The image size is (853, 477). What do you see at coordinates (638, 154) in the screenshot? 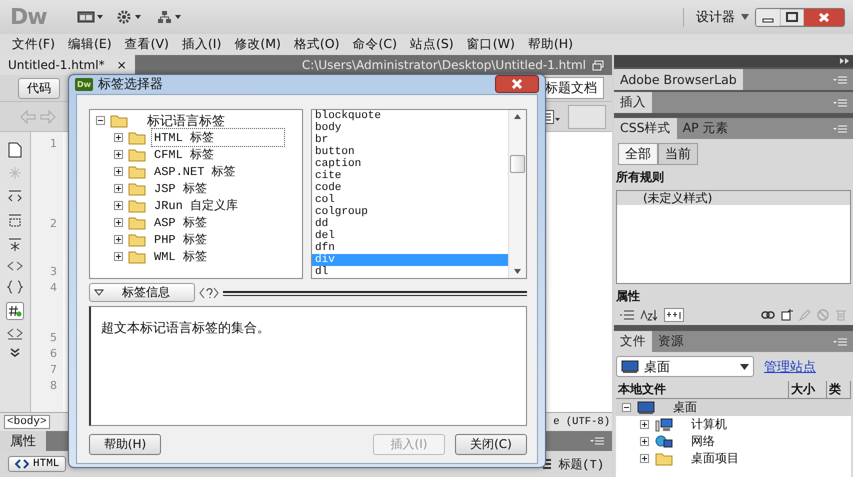
I see `mode-button: 全部` at bounding box center [638, 154].